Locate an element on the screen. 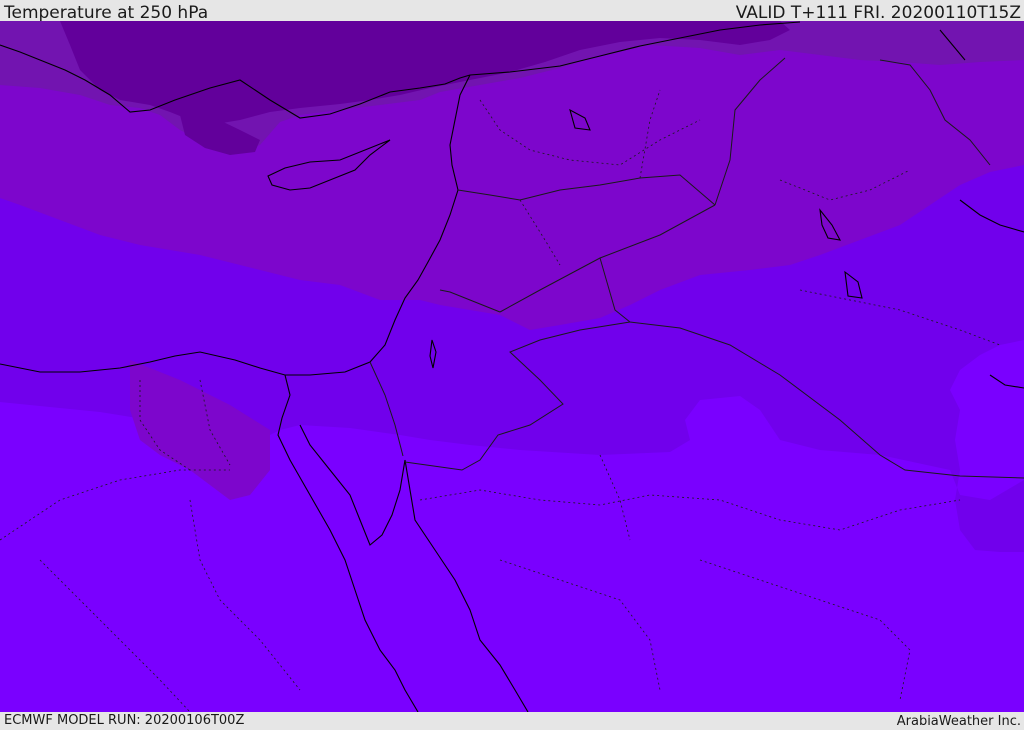  valid-time: VALID T+111 FRI. 20200110T15Z is located at coordinates (878, 13).